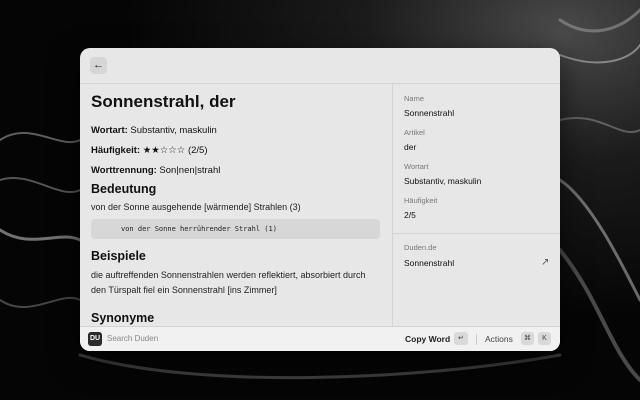 The image size is (640, 400). I want to click on bottom-bar: DU Search Duden Copy Word ↵ Actions ⌘ K, so click(320, 338).